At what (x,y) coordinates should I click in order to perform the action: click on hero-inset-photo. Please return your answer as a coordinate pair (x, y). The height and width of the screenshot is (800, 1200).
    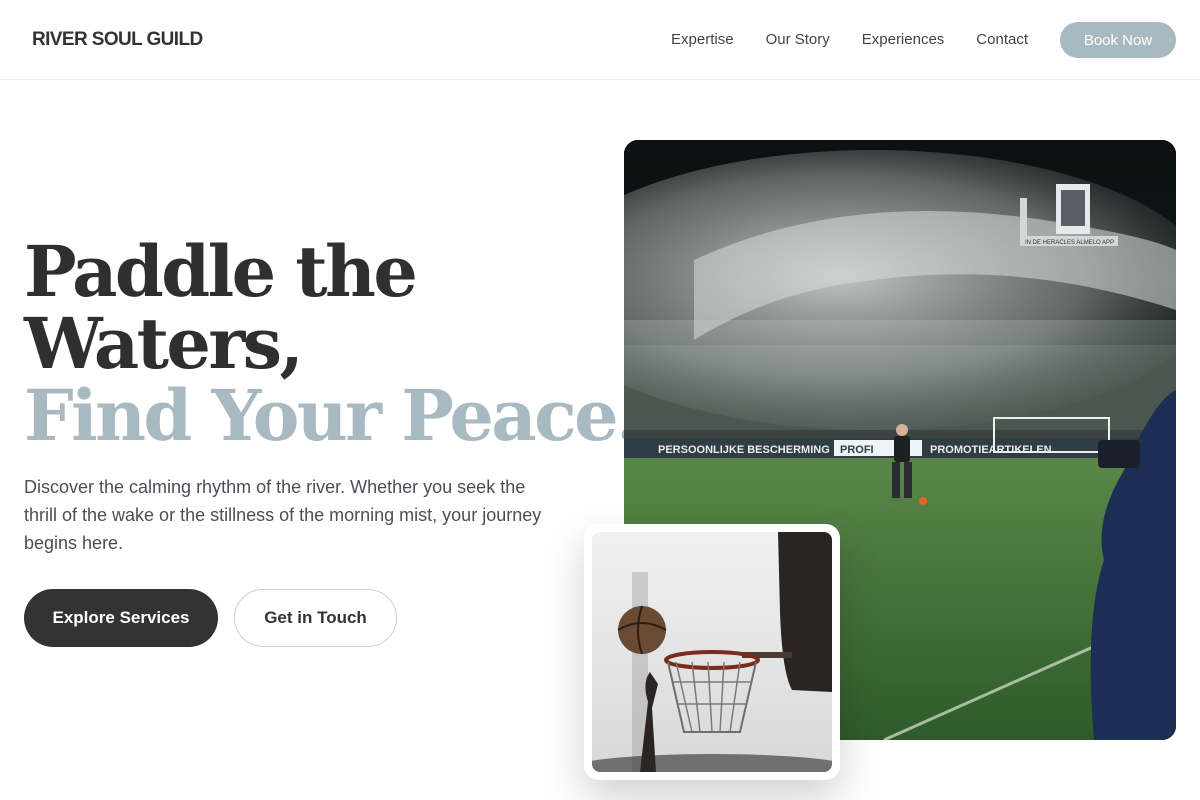
    Looking at the image, I should click on (712, 652).